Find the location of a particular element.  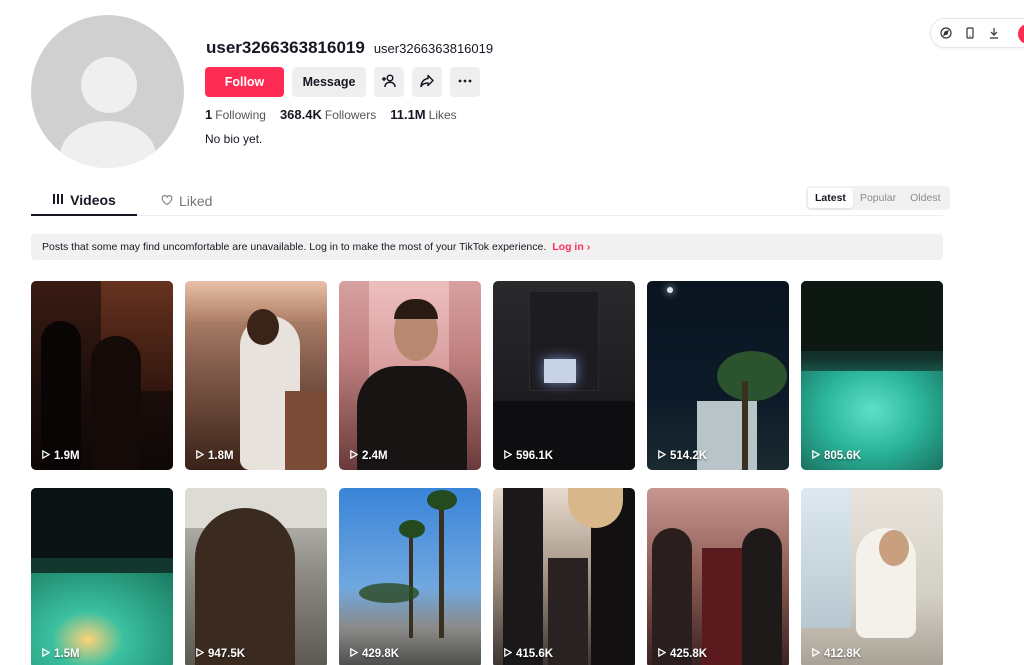

view-count: 1.5M is located at coordinates (60, 653).